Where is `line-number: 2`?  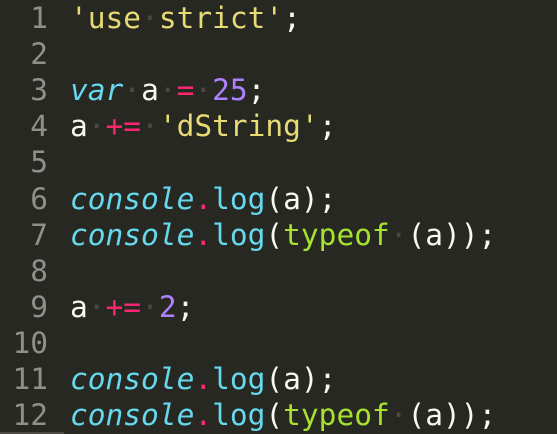
line-number: 2 is located at coordinates (39, 54).